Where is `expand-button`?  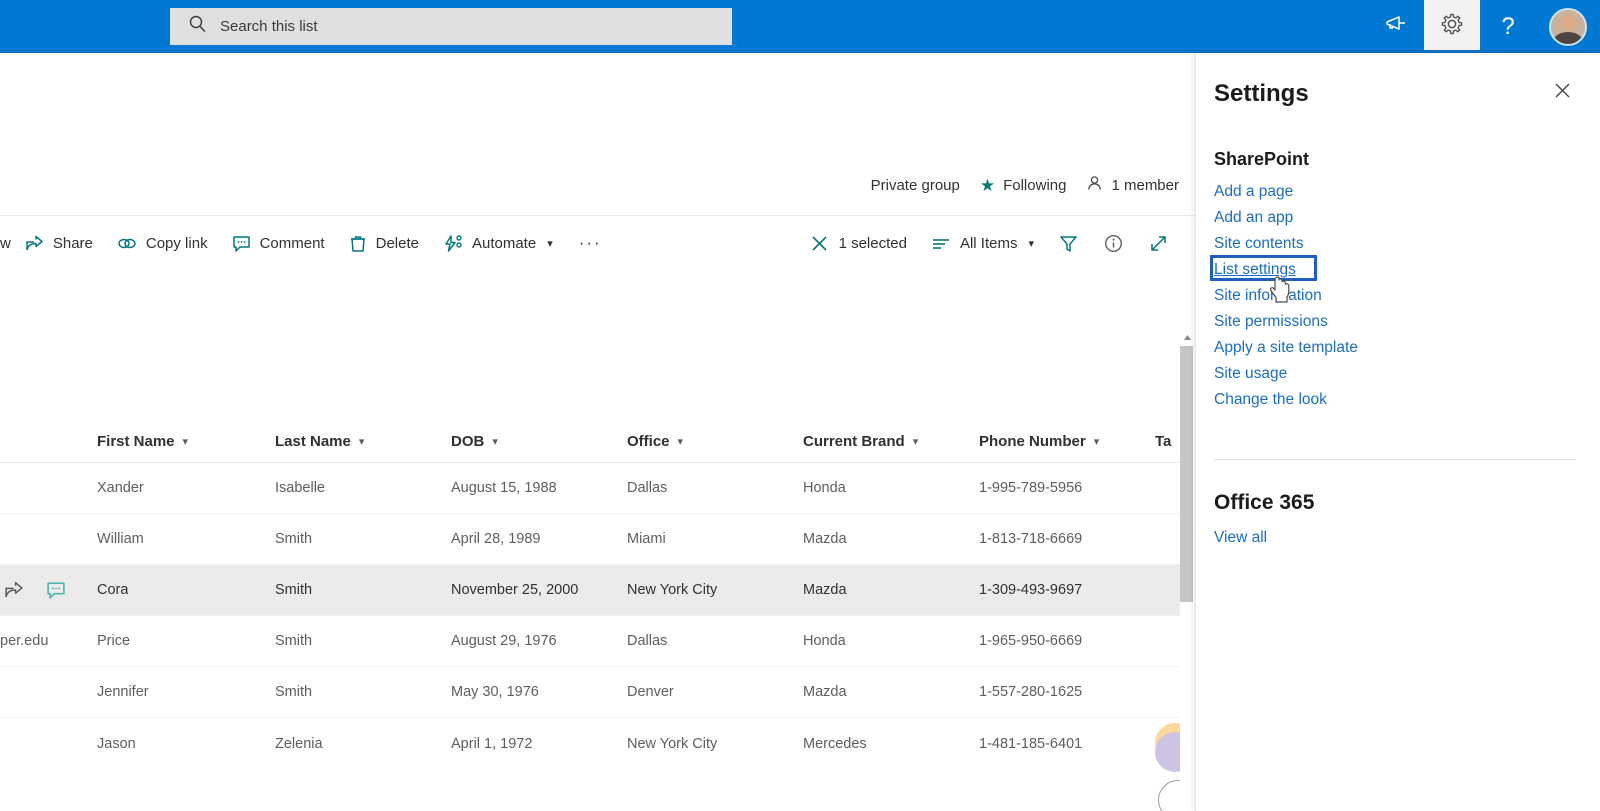
expand-button is located at coordinates (1158, 243).